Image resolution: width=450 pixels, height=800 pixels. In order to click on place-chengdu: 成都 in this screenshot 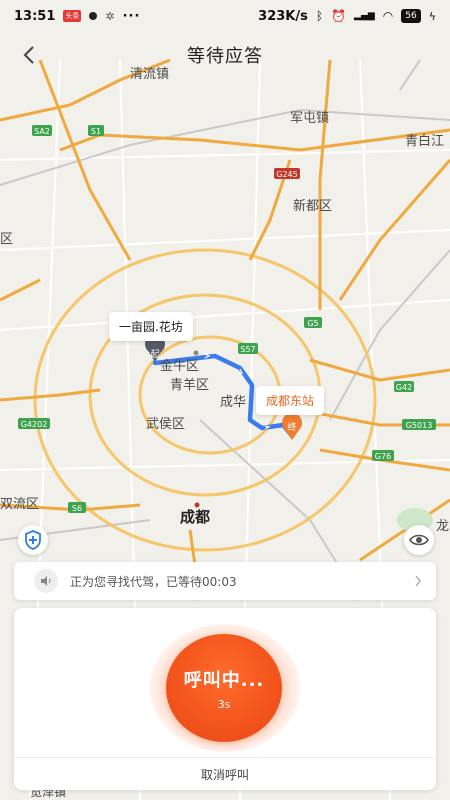, I will do `click(195, 517)`.